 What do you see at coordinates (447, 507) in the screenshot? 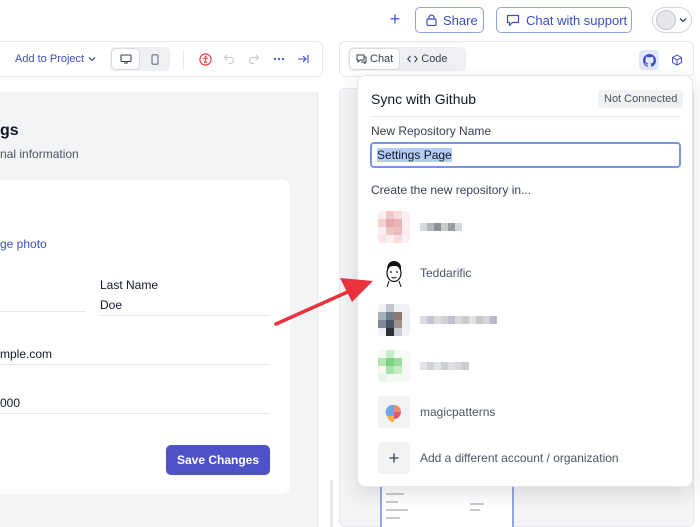
I see `preview-thumbnail` at bounding box center [447, 507].